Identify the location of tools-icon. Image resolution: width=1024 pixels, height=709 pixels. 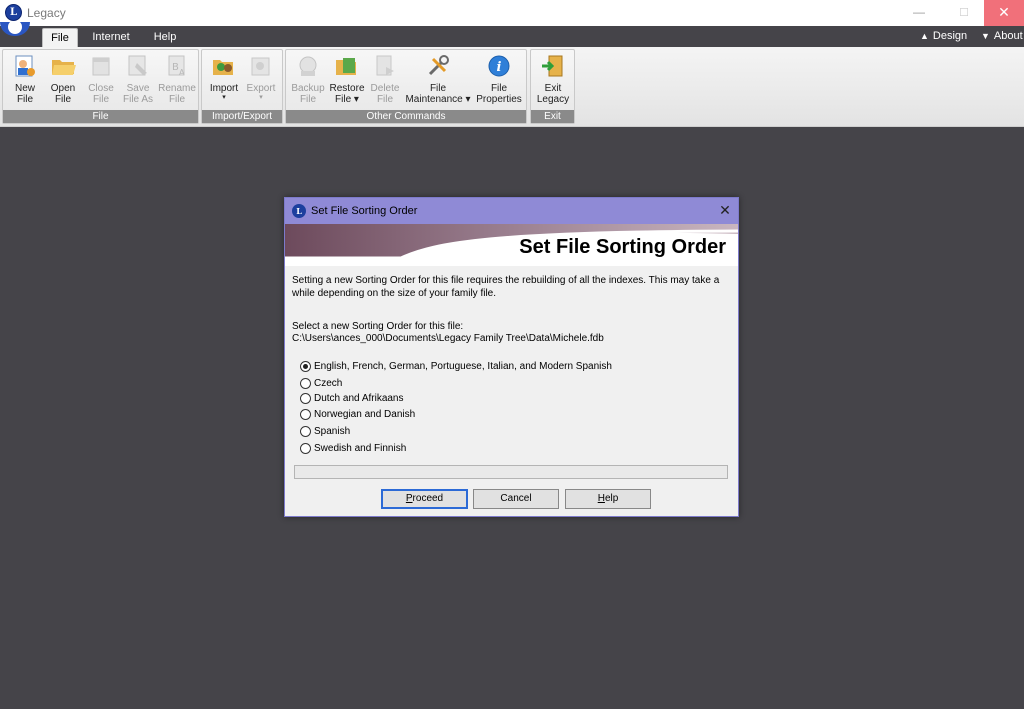
(438, 65).